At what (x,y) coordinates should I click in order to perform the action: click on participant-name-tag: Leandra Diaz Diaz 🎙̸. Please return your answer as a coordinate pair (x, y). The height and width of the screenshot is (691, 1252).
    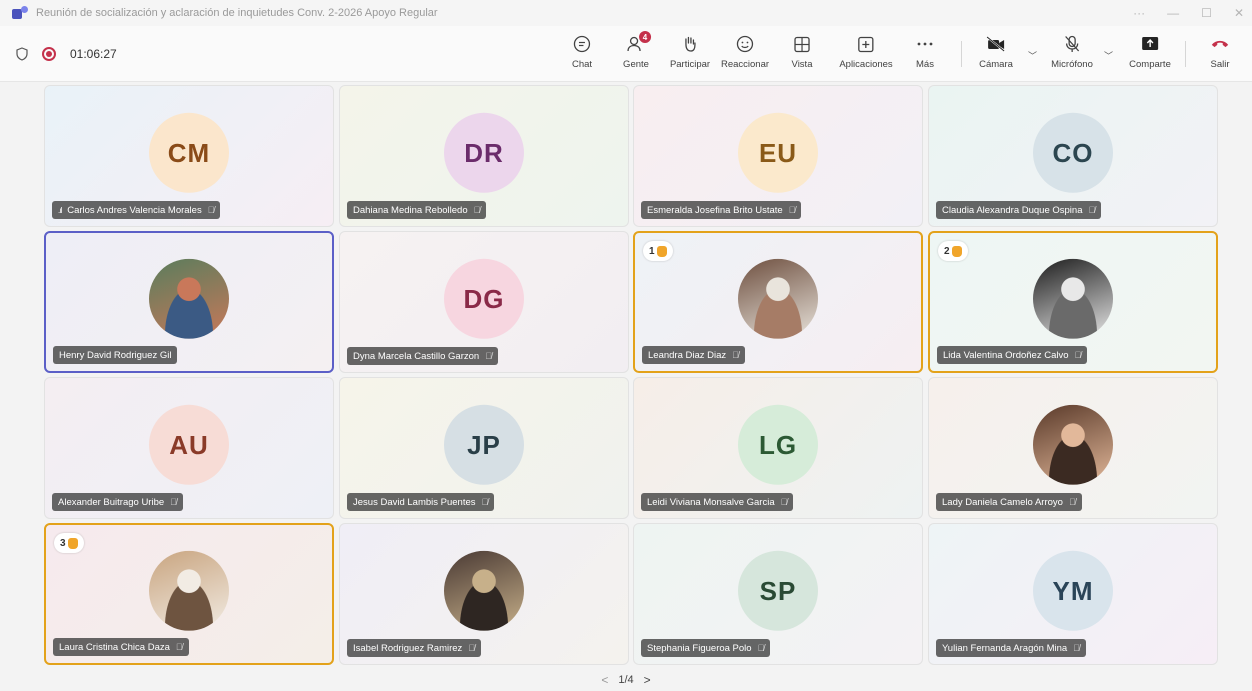
    Looking at the image, I should click on (693, 355).